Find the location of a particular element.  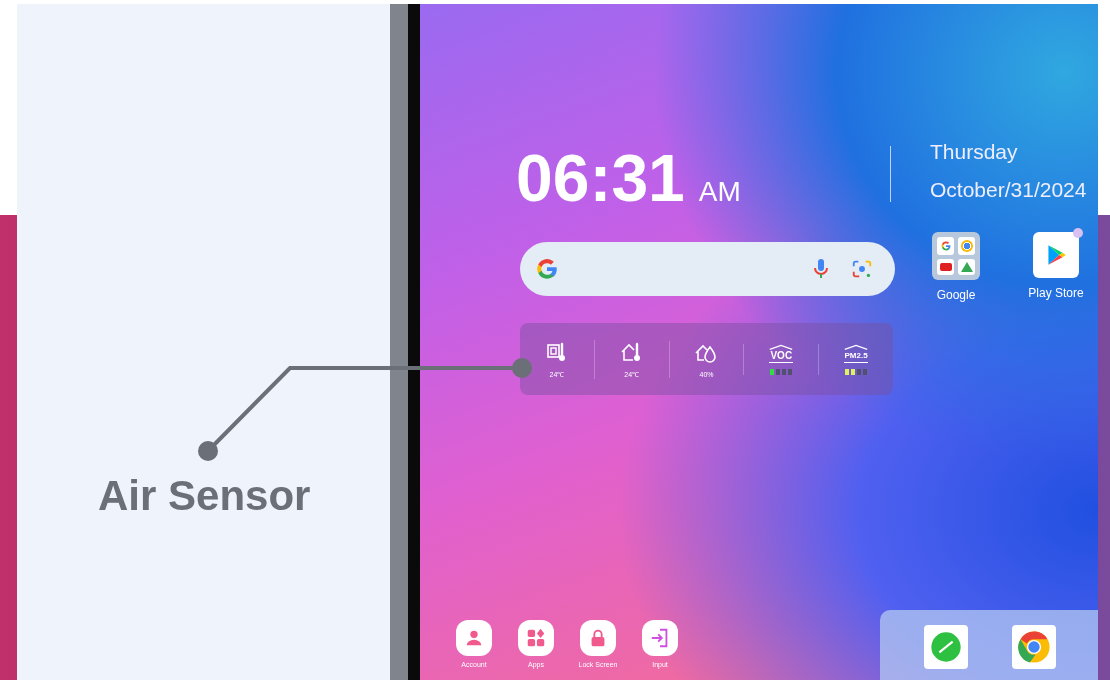

pen-app-icon is located at coordinates (946, 647).